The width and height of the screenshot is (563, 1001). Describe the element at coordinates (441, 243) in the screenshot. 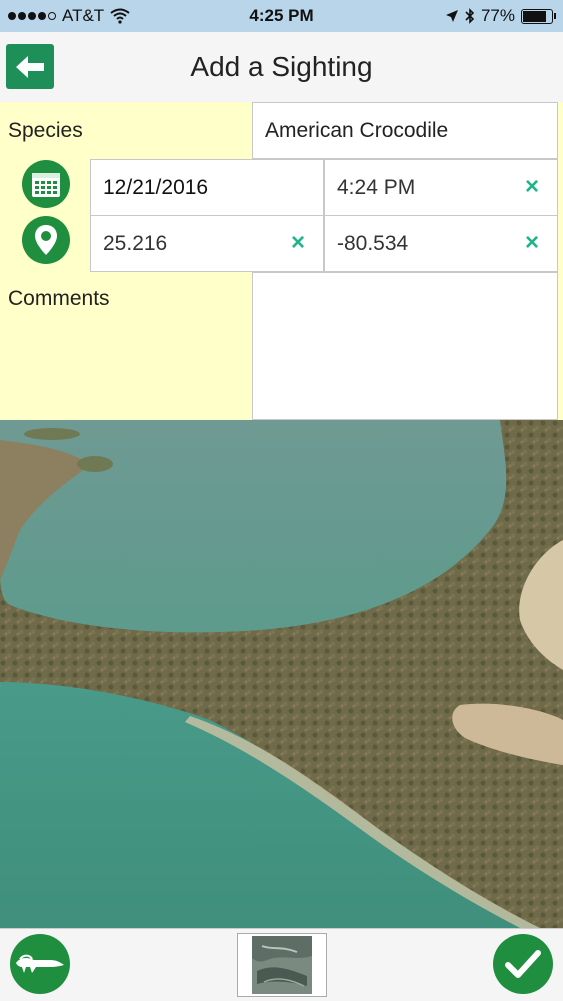

I see `longitude-field: -80.534 ×` at that location.